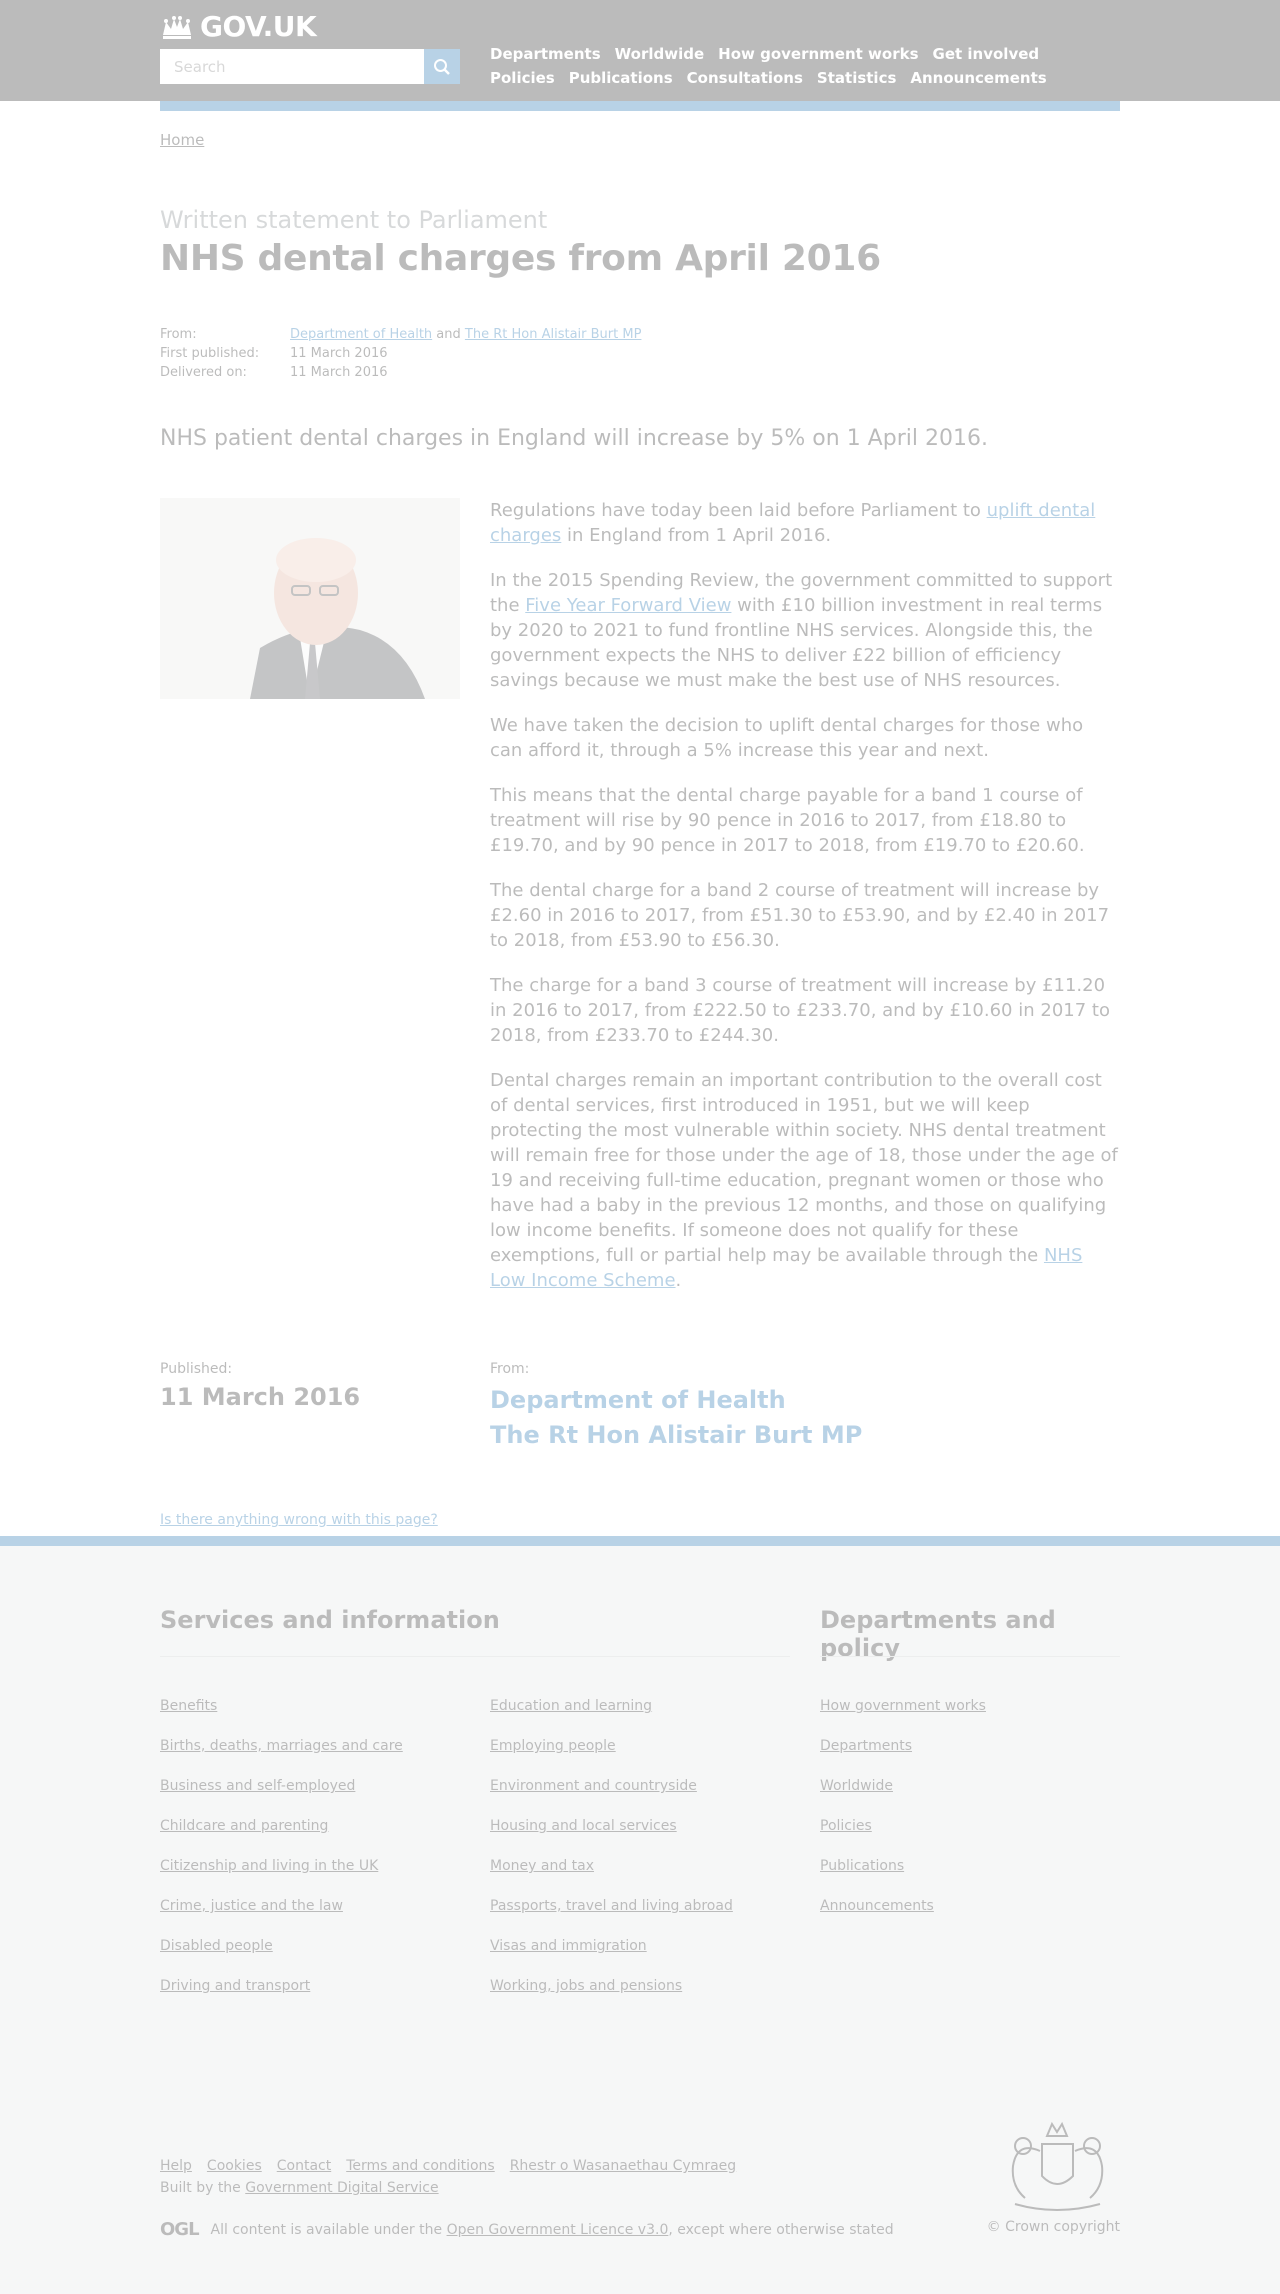 This screenshot has height=2294, width=1280. Describe the element at coordinates (542, 1866) in the screenshot. I see `footer-link-money: Money and tax` at that location.